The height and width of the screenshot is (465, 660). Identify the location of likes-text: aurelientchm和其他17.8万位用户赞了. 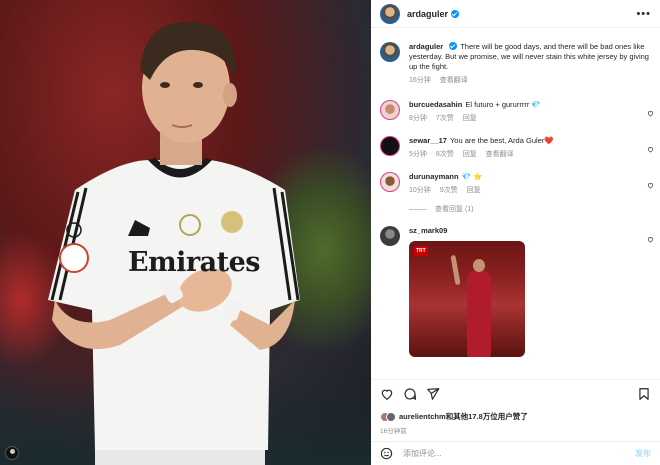
(463, 416).